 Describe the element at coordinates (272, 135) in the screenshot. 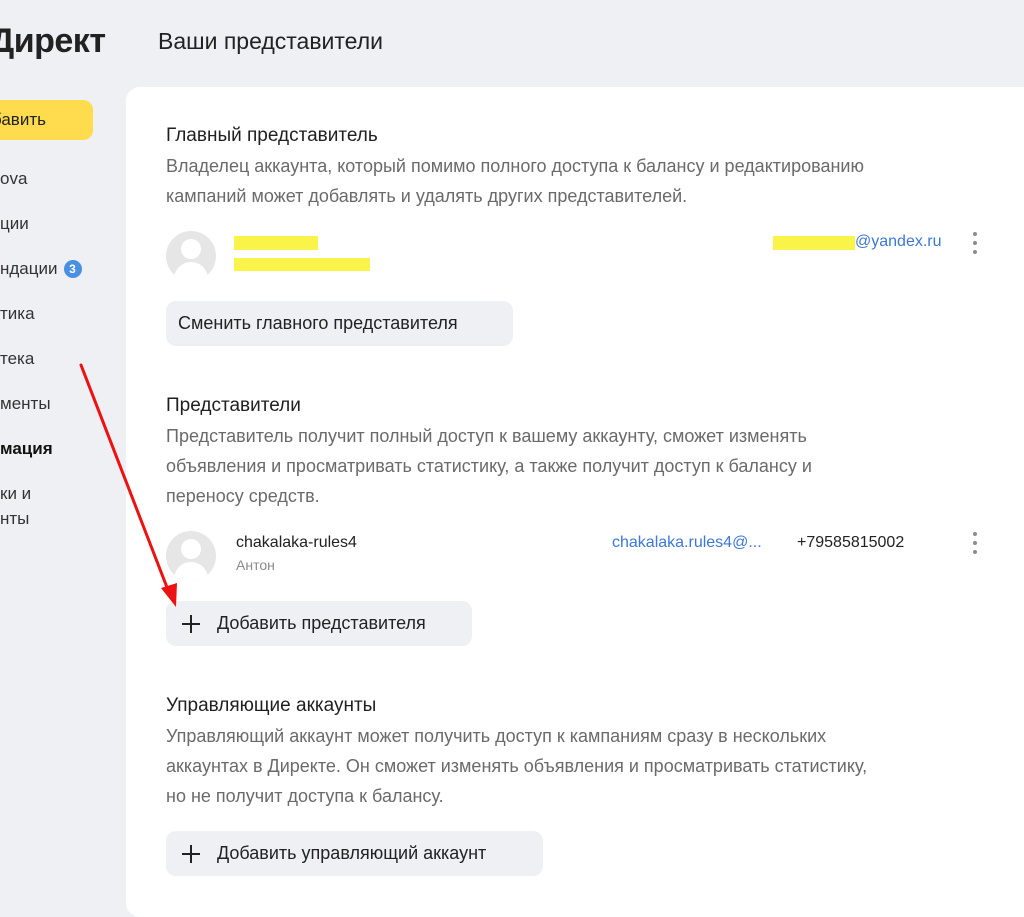

I see `main-rep-title: Главный представитель` at that location.